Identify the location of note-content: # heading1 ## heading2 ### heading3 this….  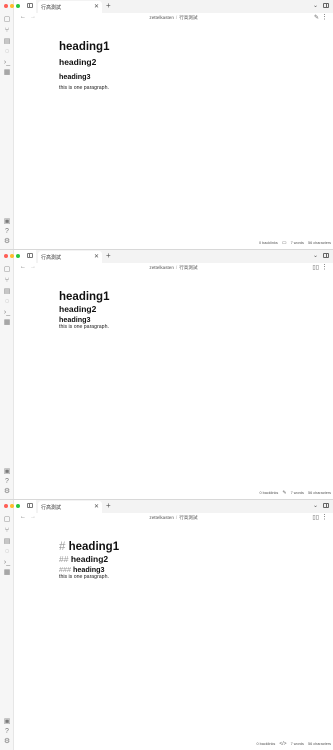
(89, 560).